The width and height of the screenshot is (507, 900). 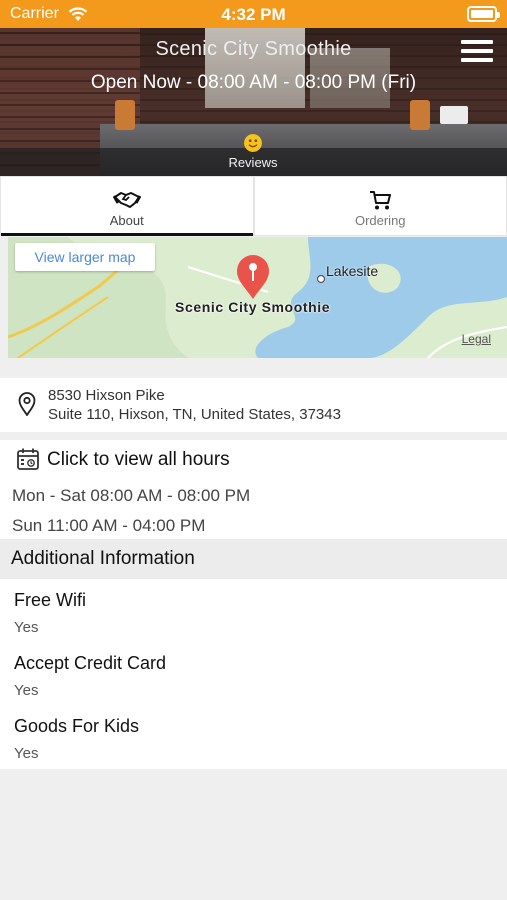 I want to click on additional-info-title: Additional Information, so click(x=103, y=558).